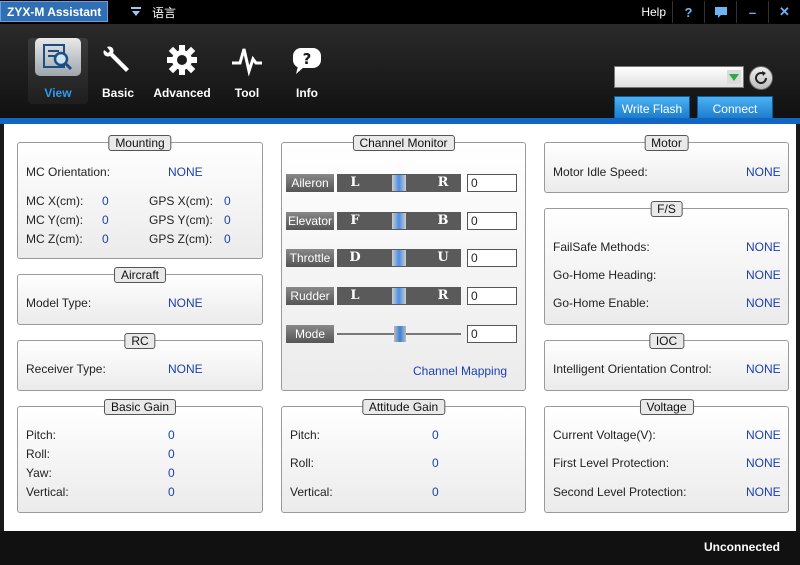 The width and height of the screenshot is (800, 565). What do you see at coordinates (227, 239) in the screenshot?
I see `gps-z-value: 0` at bounding box center [227, 239].